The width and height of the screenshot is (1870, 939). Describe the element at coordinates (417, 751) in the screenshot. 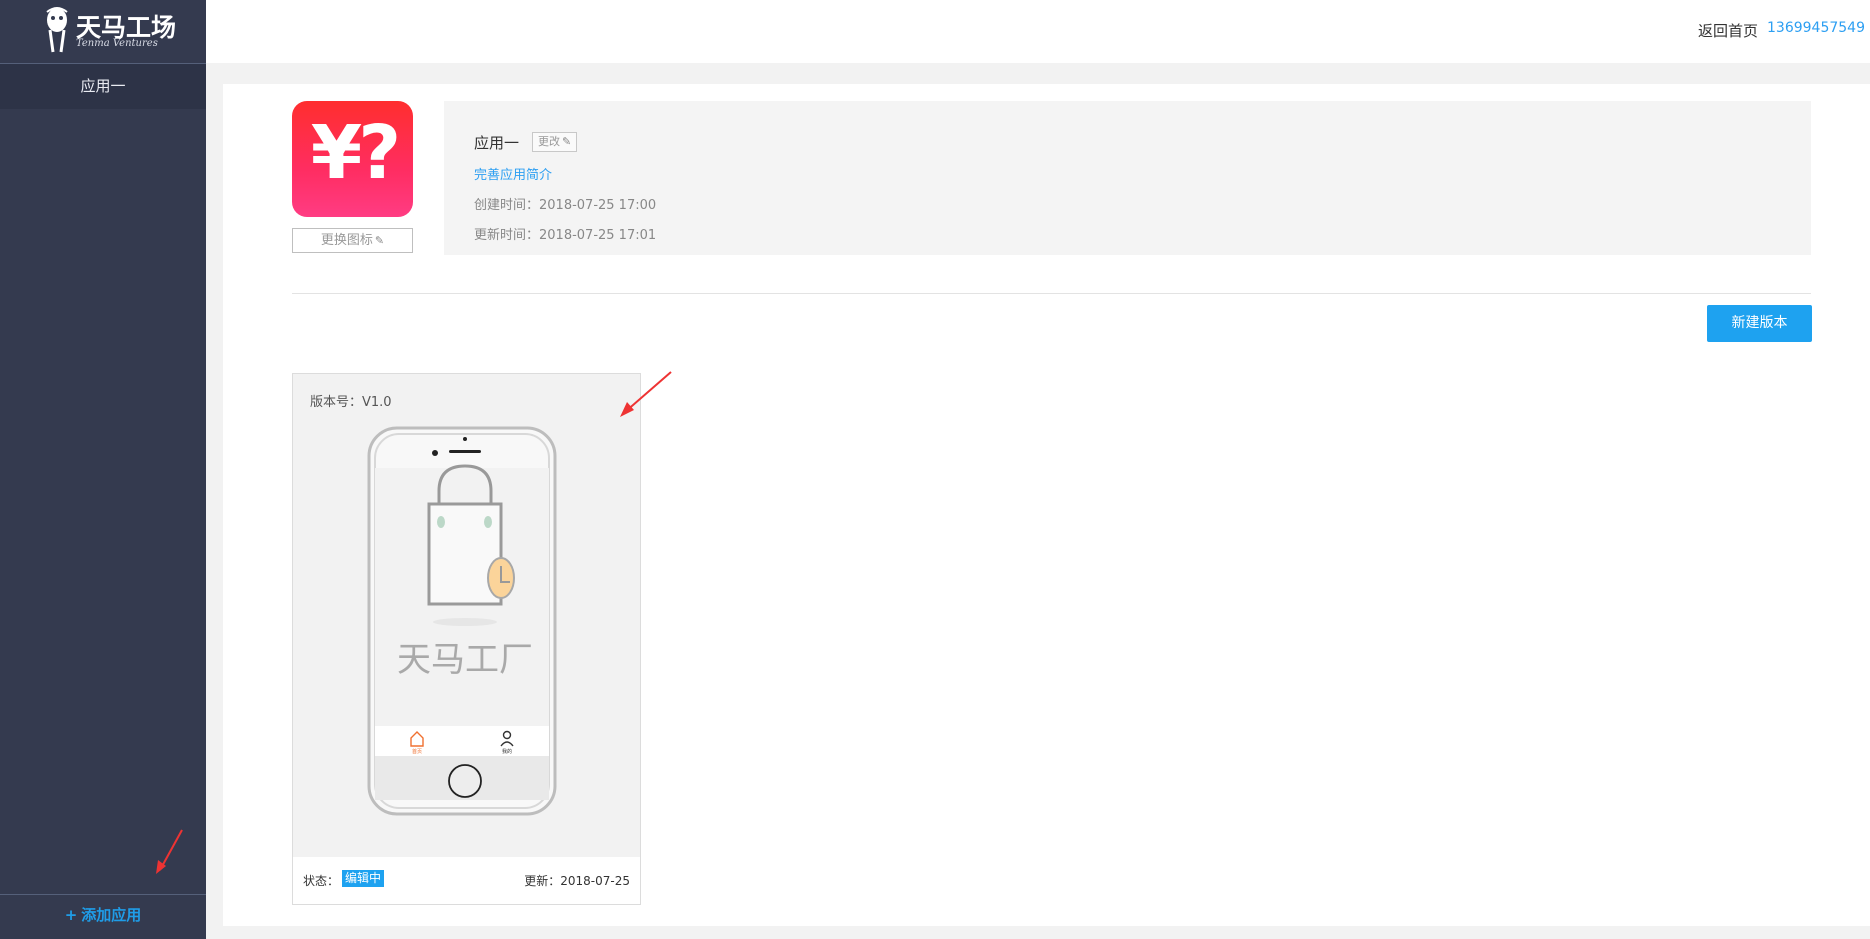

I see `tab-home: 首页` at that location.